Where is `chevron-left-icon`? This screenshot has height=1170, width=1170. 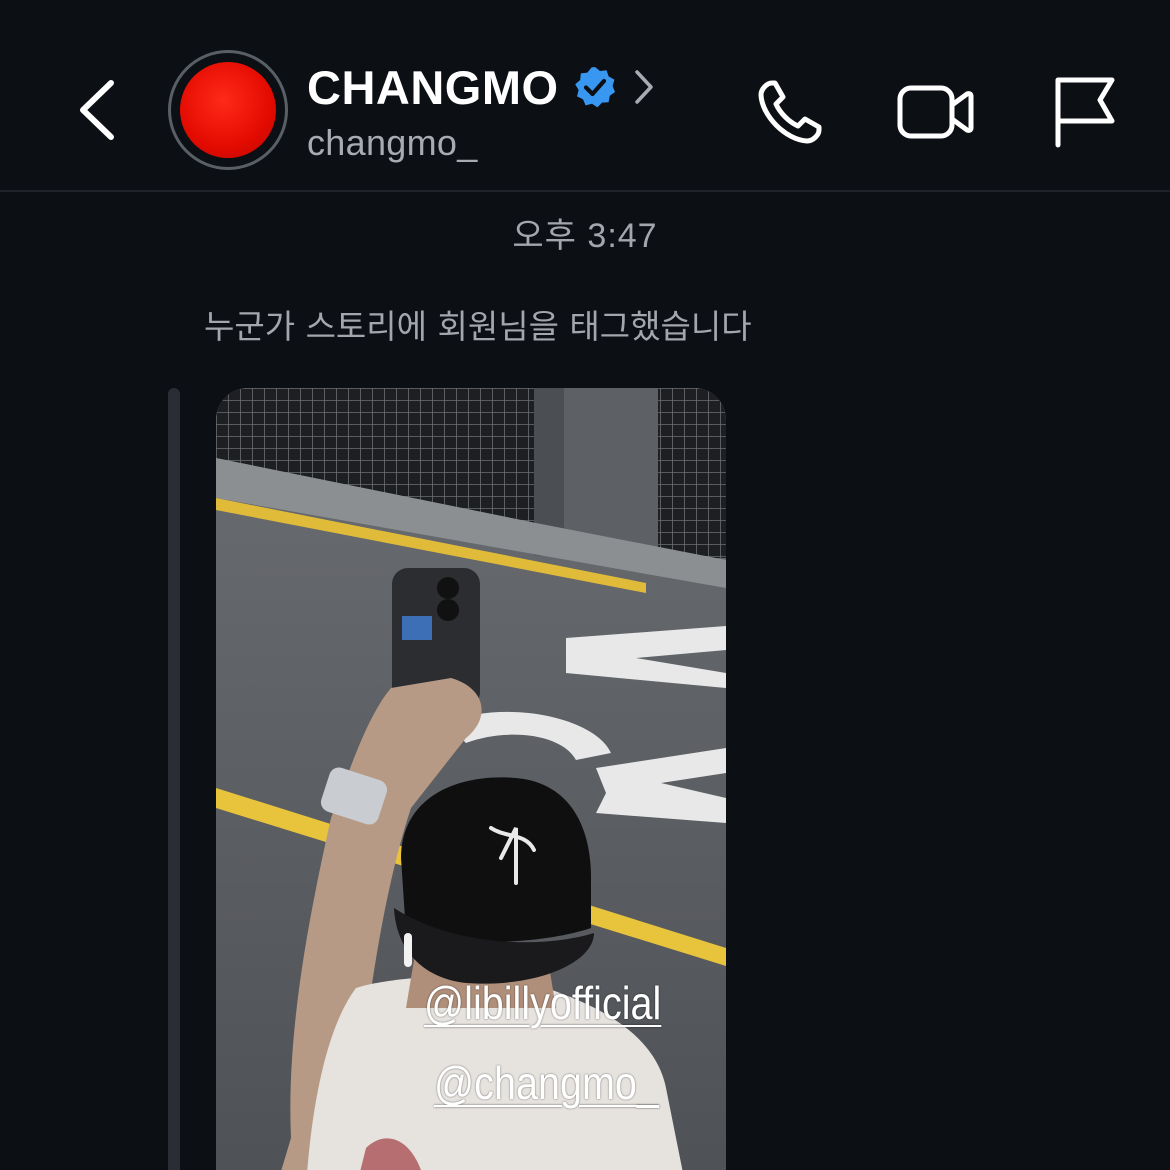
chevron-left-icon is located at coordinates (97, 110).